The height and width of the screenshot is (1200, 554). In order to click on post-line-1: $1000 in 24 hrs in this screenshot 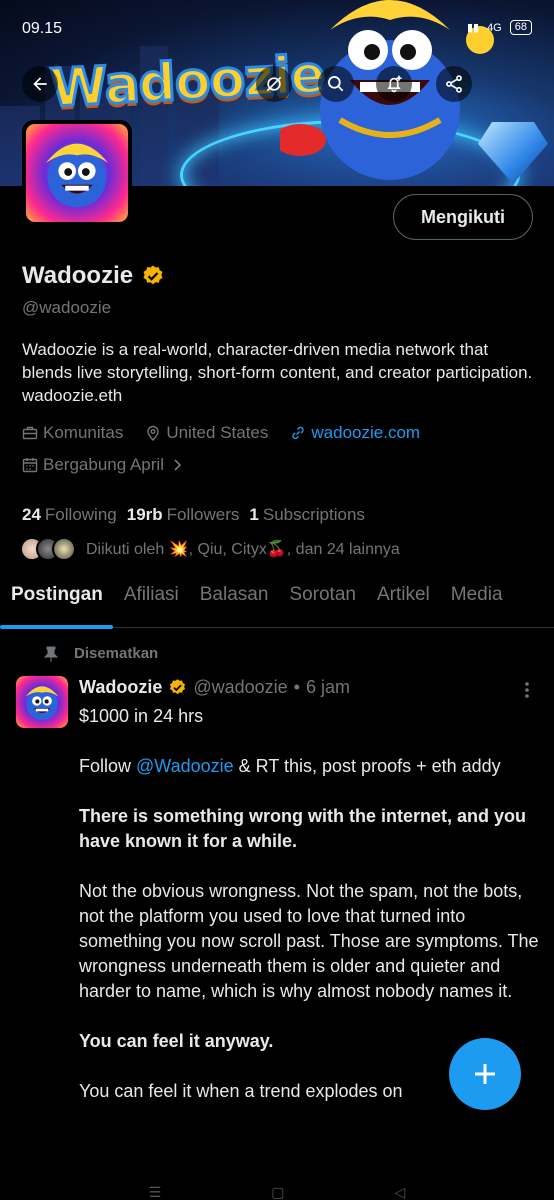, I will do `click(141, 716)`.